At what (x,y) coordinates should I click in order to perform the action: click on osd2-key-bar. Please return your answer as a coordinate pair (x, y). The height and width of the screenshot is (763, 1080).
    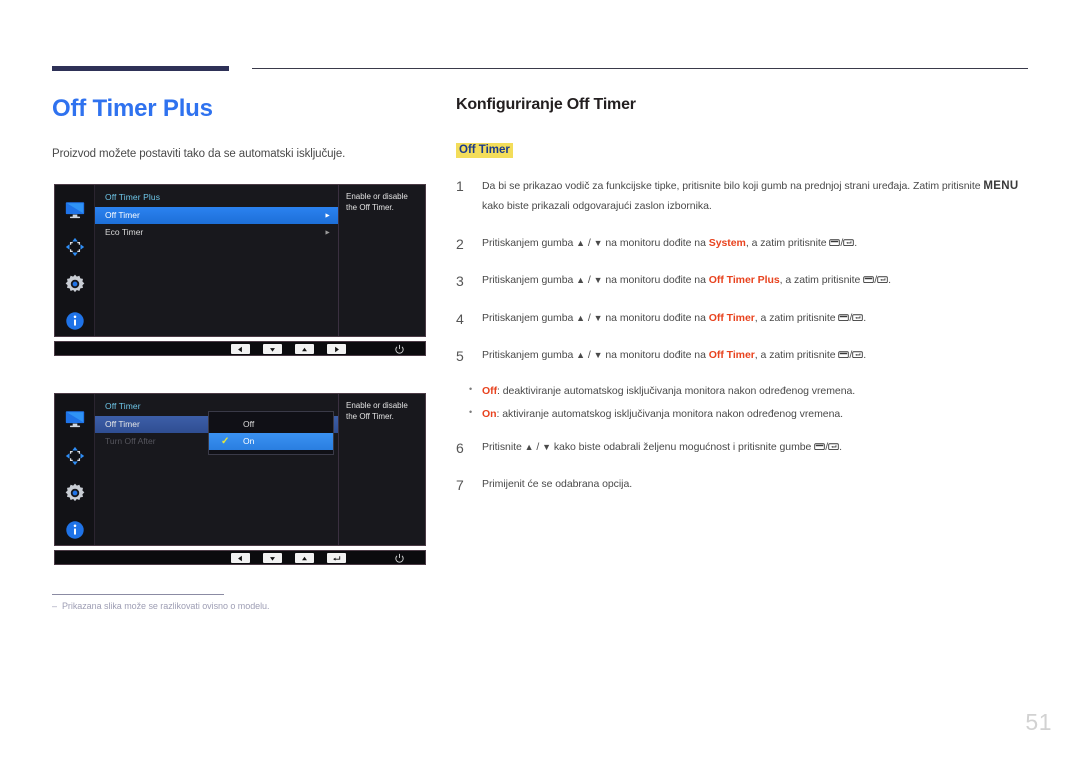
    Looking at the image, I should click on (240, 557).